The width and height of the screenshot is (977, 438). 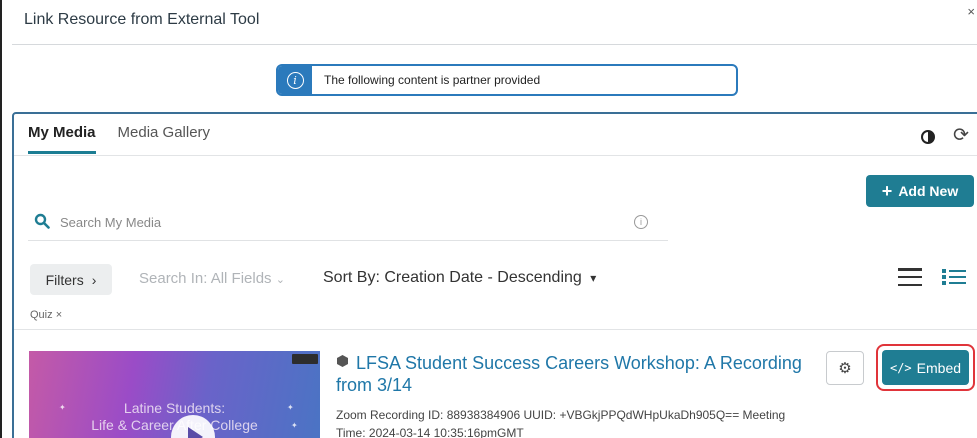 I want to click on add-new-label: Add New, so click(x=928, y=191).